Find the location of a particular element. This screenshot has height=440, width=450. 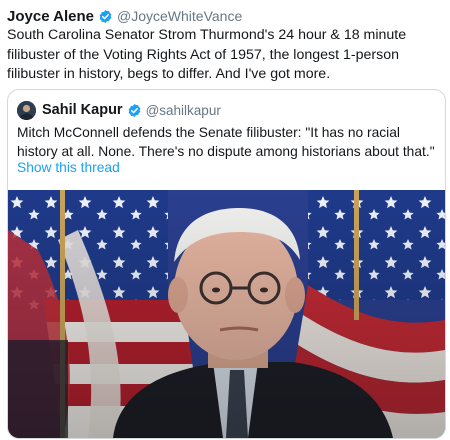

avatar is located at coordinates (26, 110).